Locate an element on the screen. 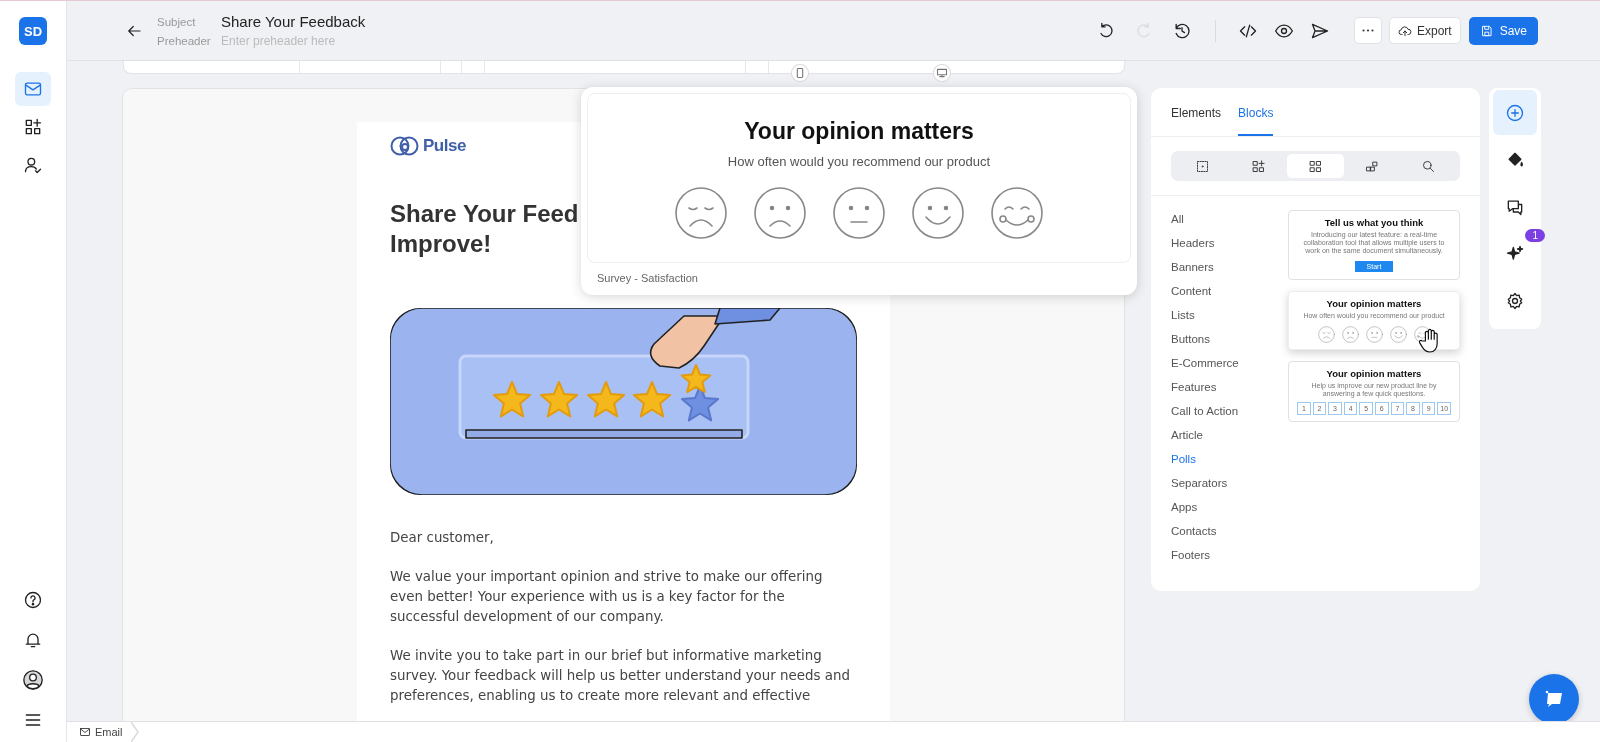  plus-circle-icon is located at coordinates (1515, 112).